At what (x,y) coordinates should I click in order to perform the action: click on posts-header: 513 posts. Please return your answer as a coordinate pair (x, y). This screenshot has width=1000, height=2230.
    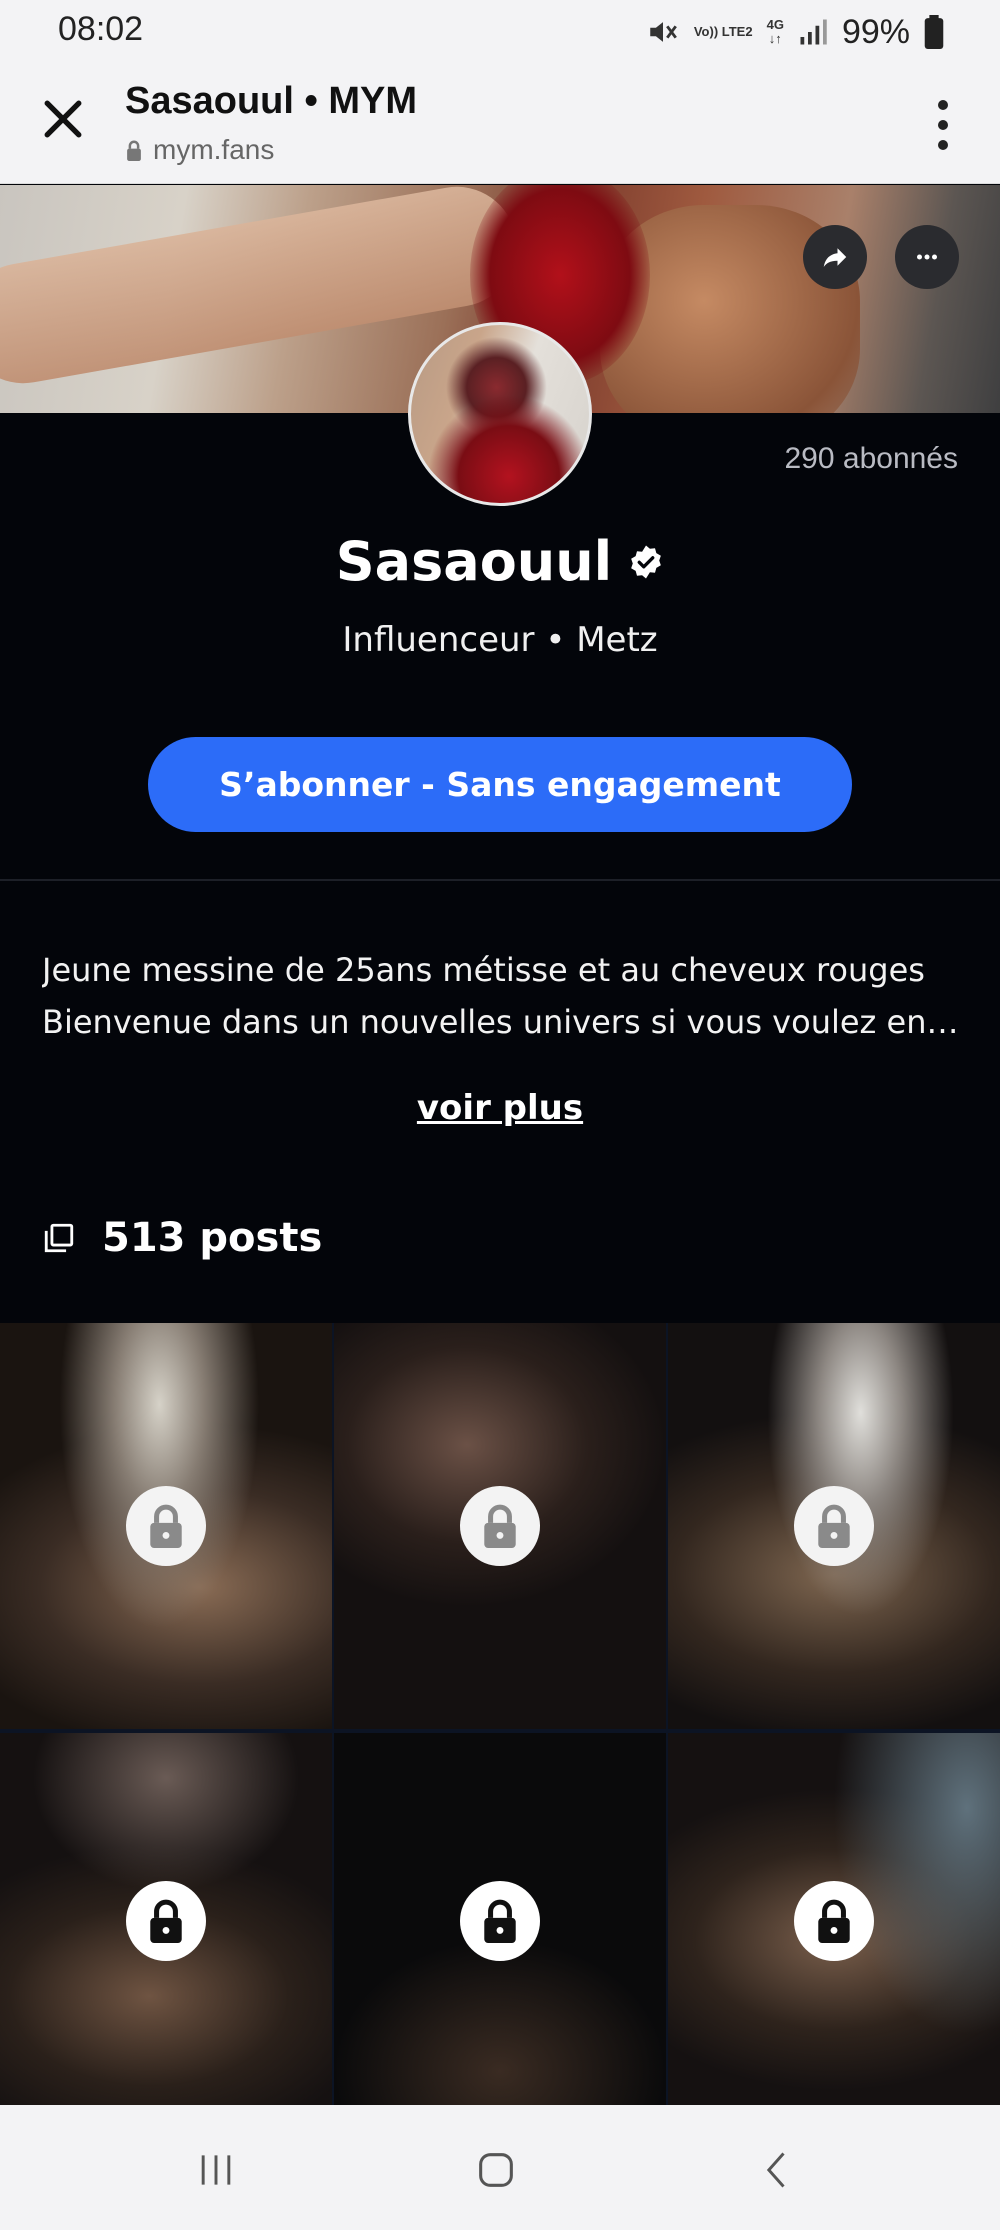
    Looking at the image, I should click on (182, 1238).